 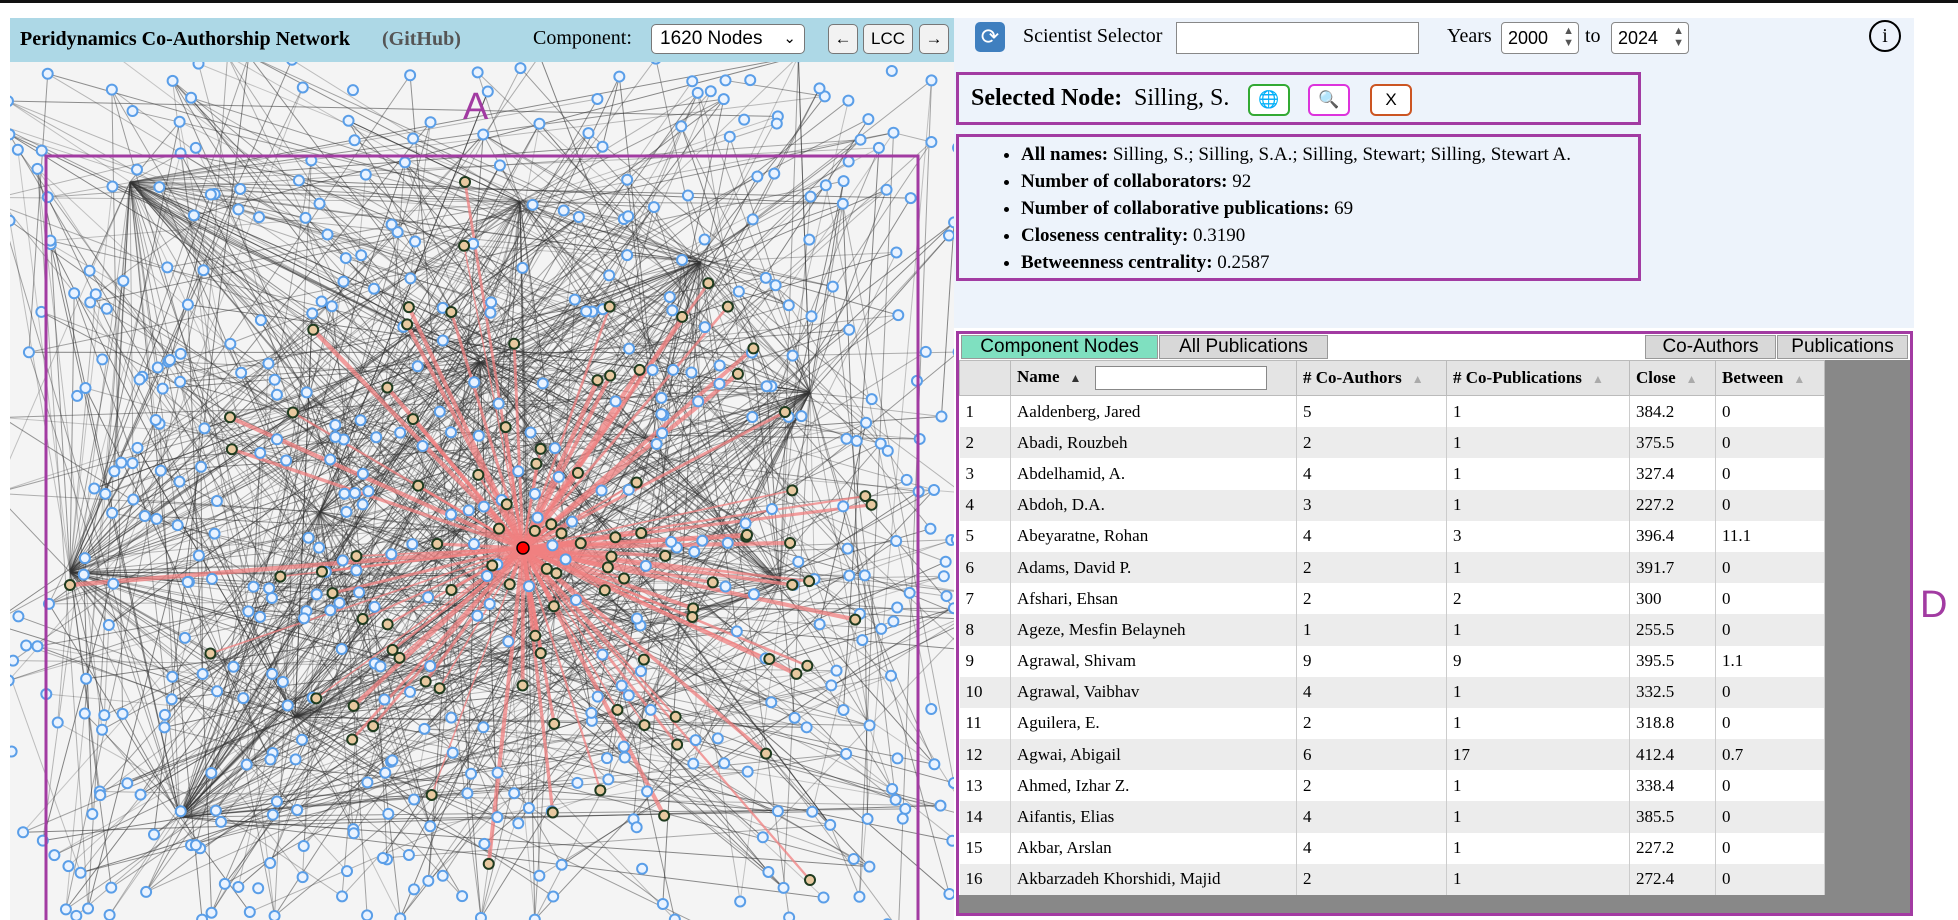 What do you see at coordinates (421, 39) in the screenshot?
I see `github-link: (GitHub)` at bounding box center [421, 39].